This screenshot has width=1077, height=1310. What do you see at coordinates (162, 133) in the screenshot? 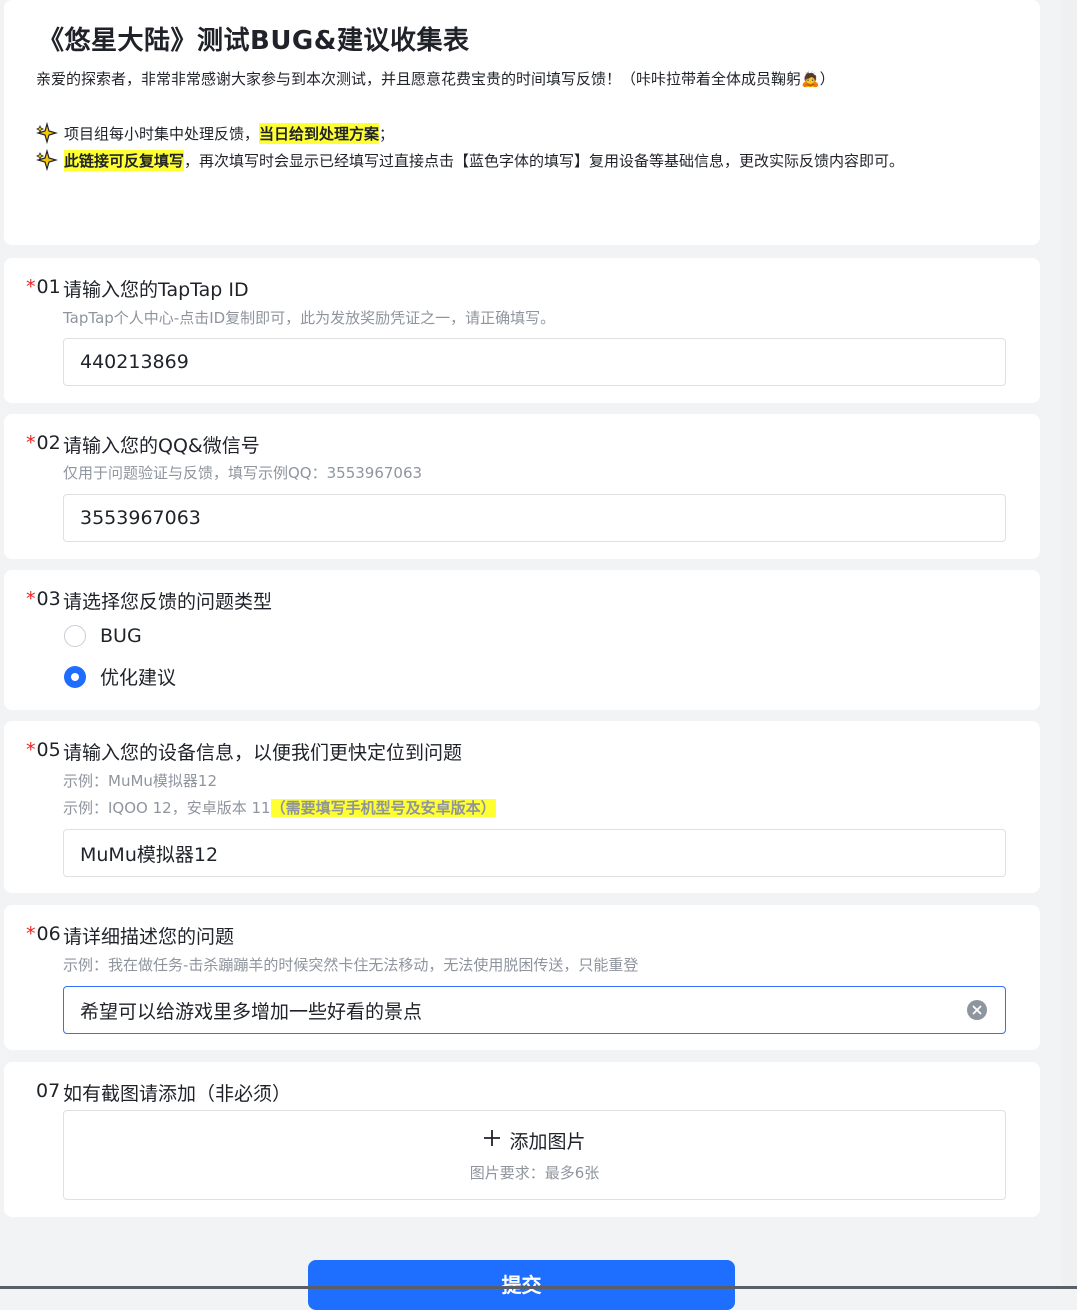
I see `bullet1-text: 项目组每小时集中处理反馈，` at bounding box center [162, 133].